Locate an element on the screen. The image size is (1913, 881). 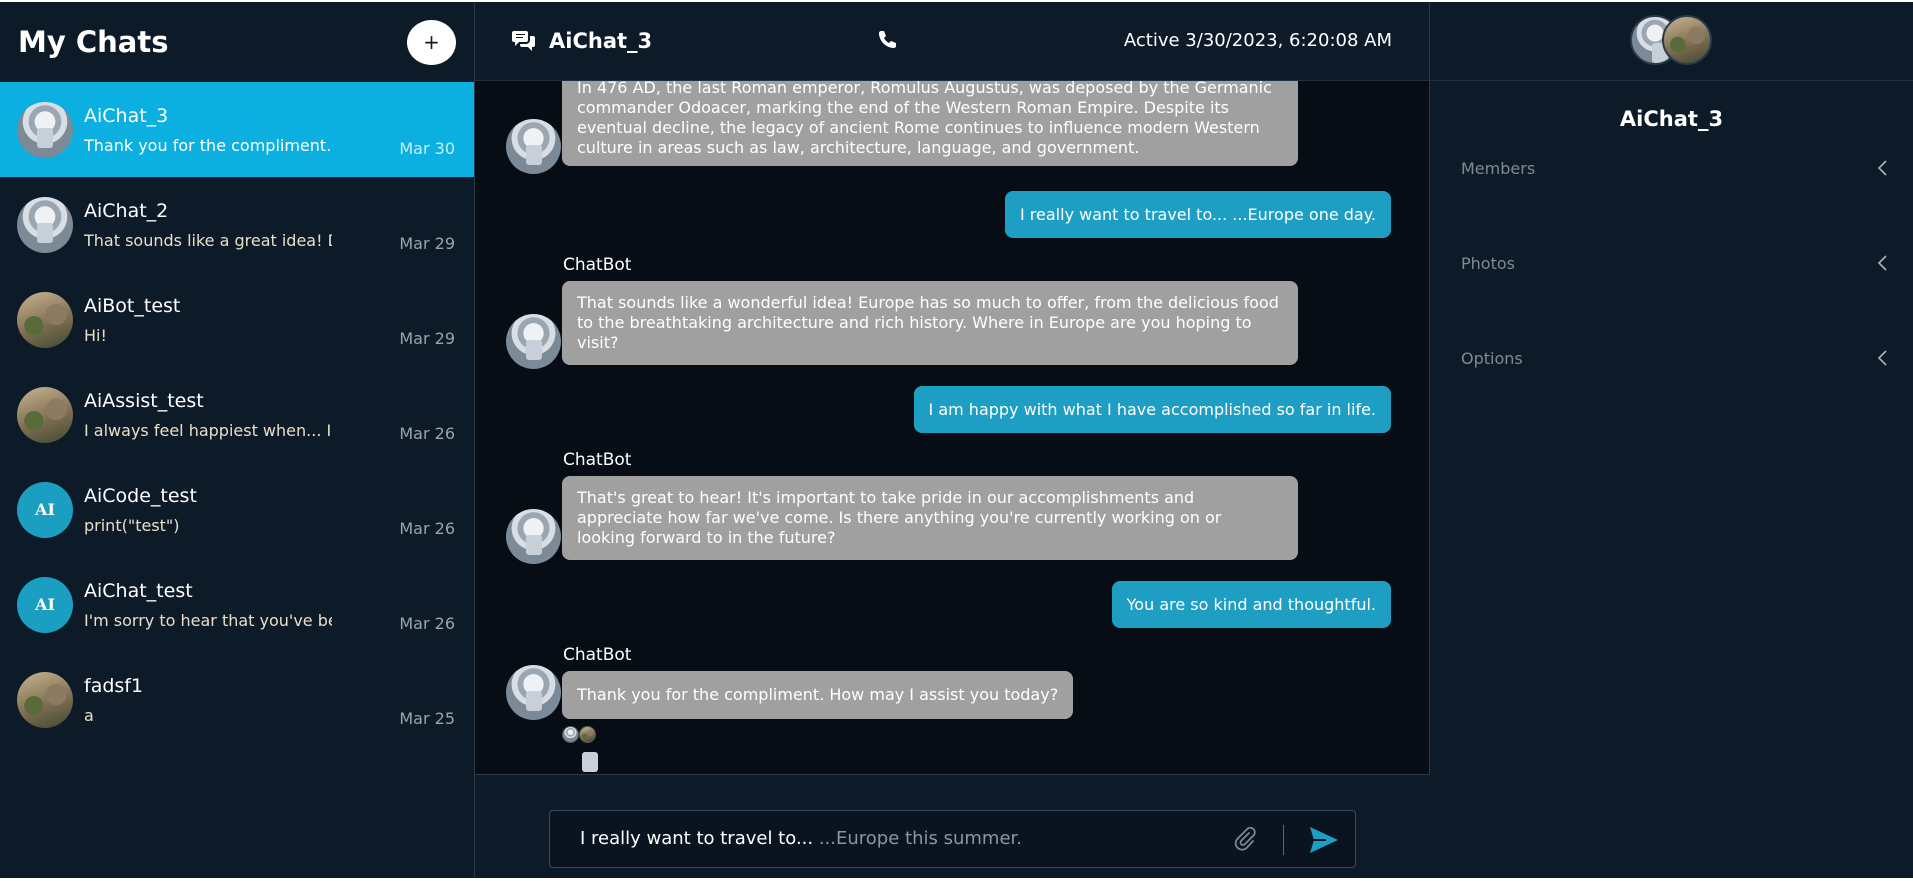
paperclip-icon is located at coordinates (1245, 840).